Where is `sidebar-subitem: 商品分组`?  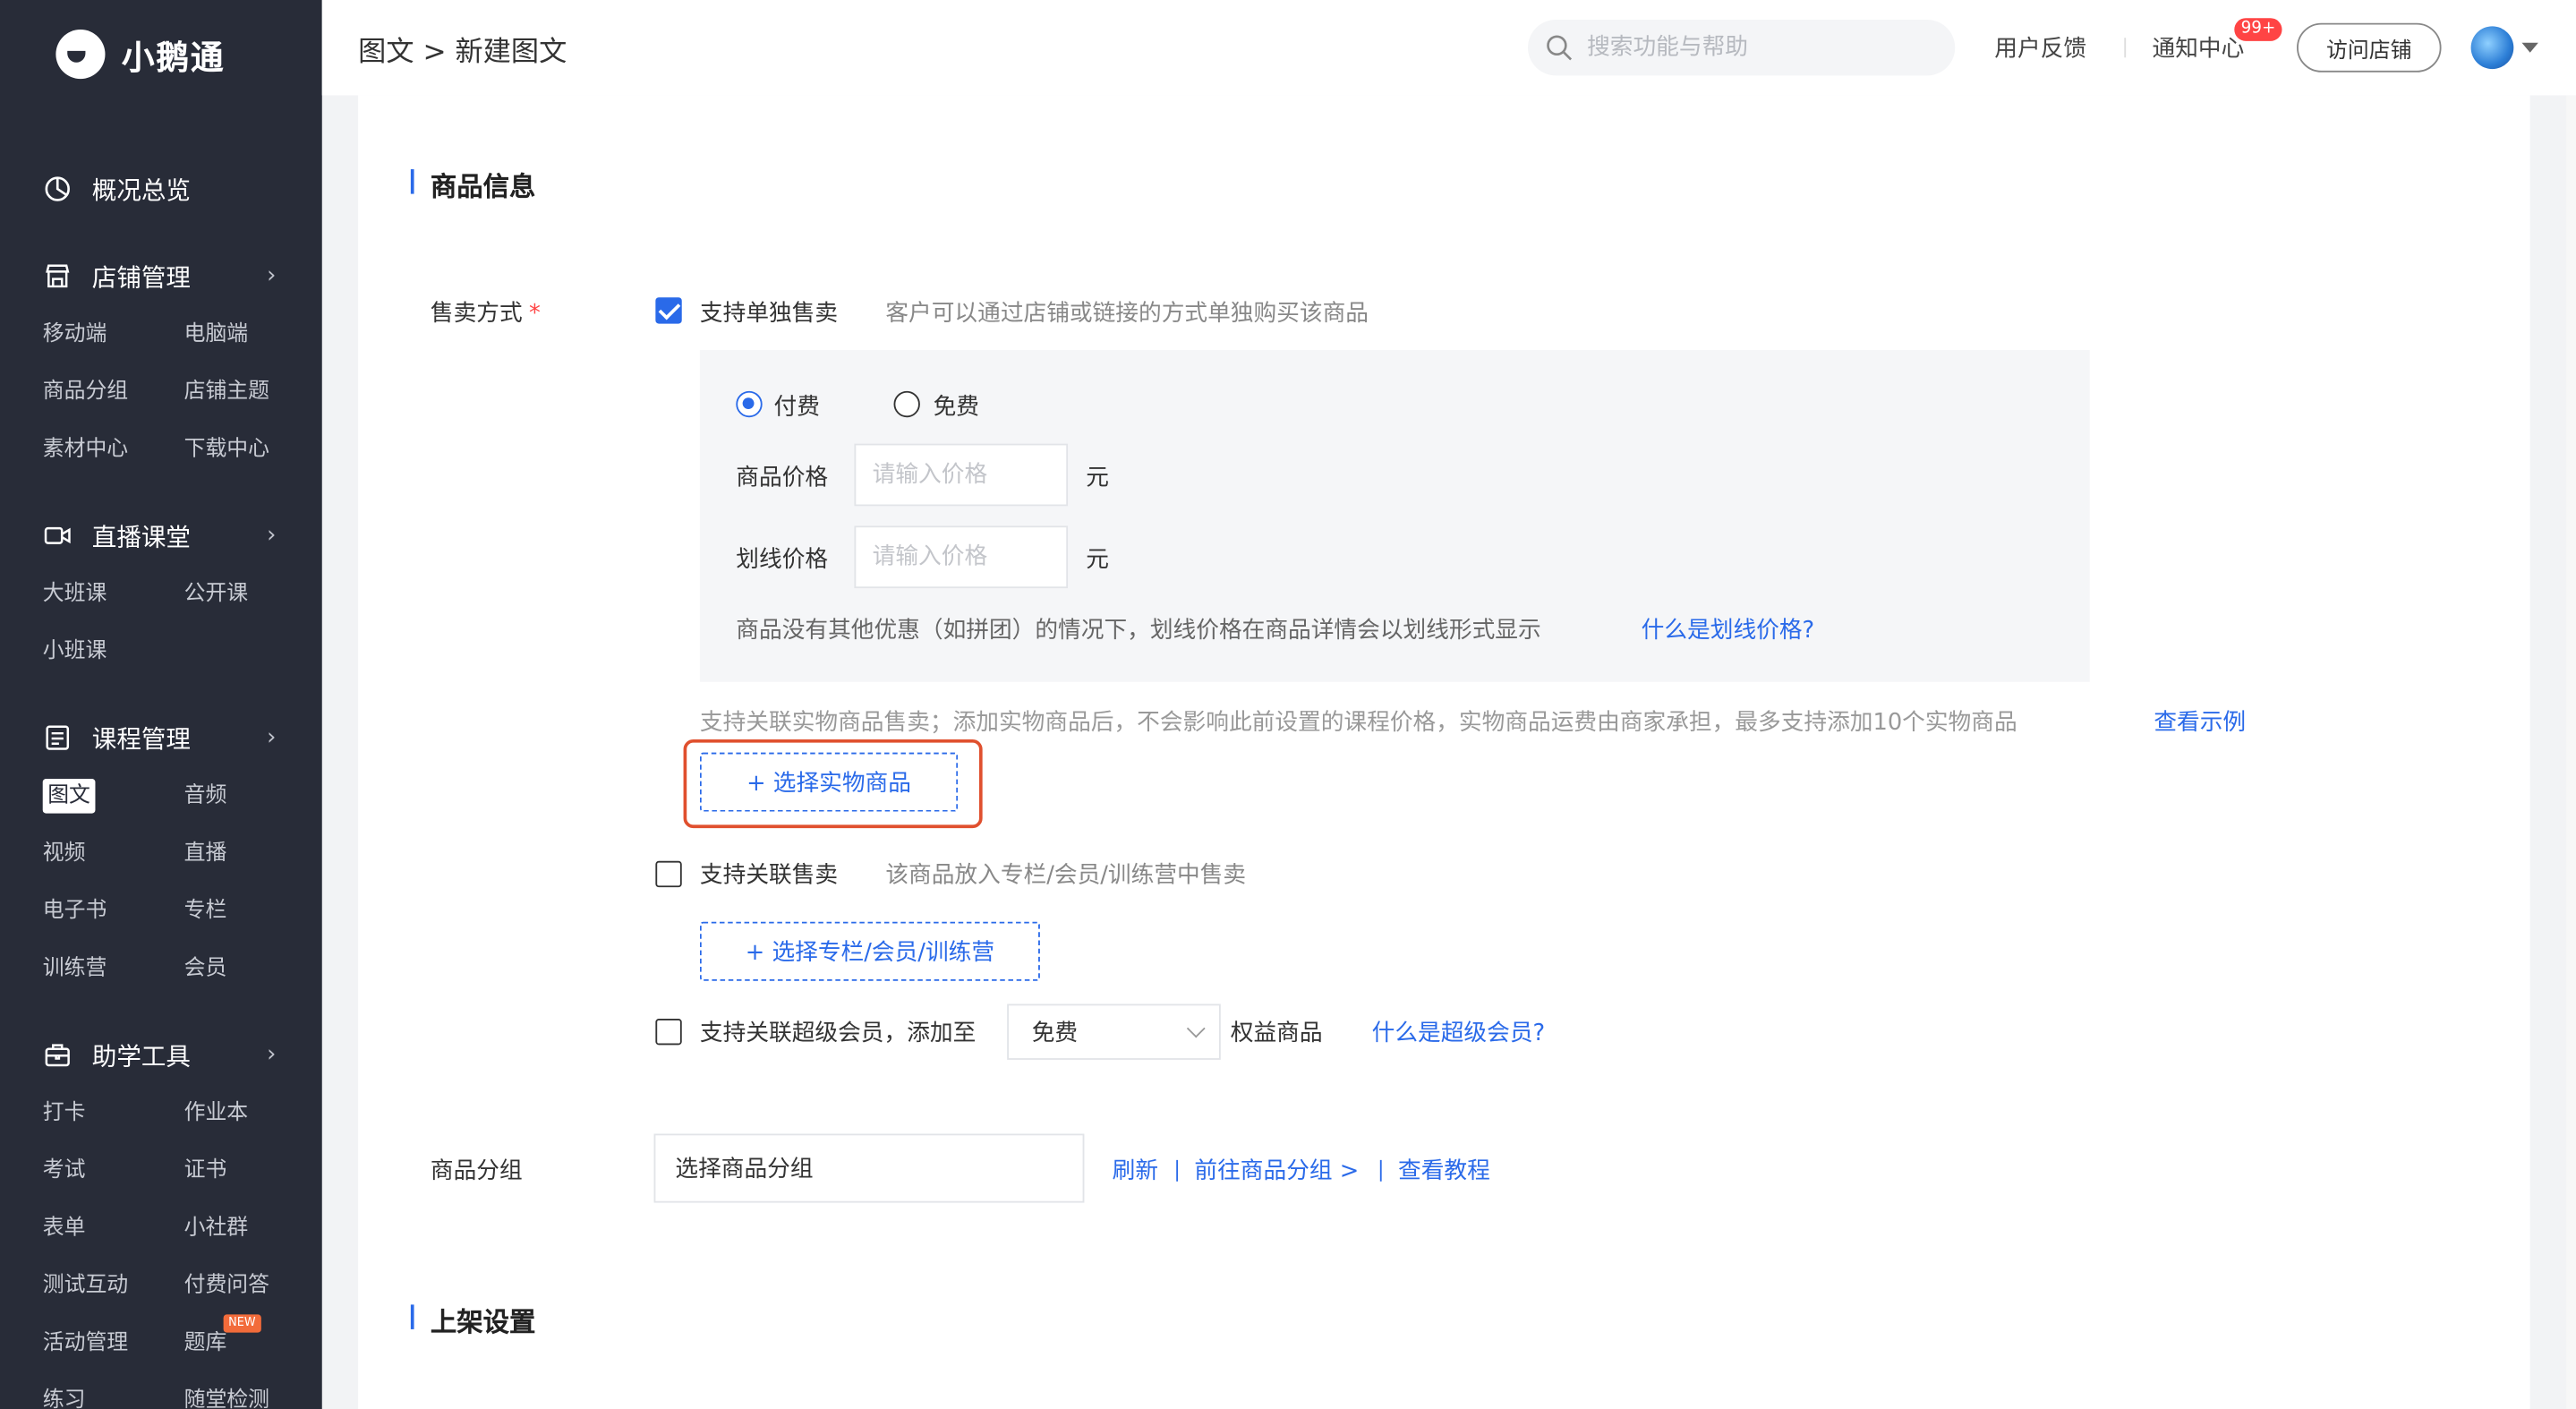 sidebar-subitem: 商品分组 is located at coordinates (113, 392).